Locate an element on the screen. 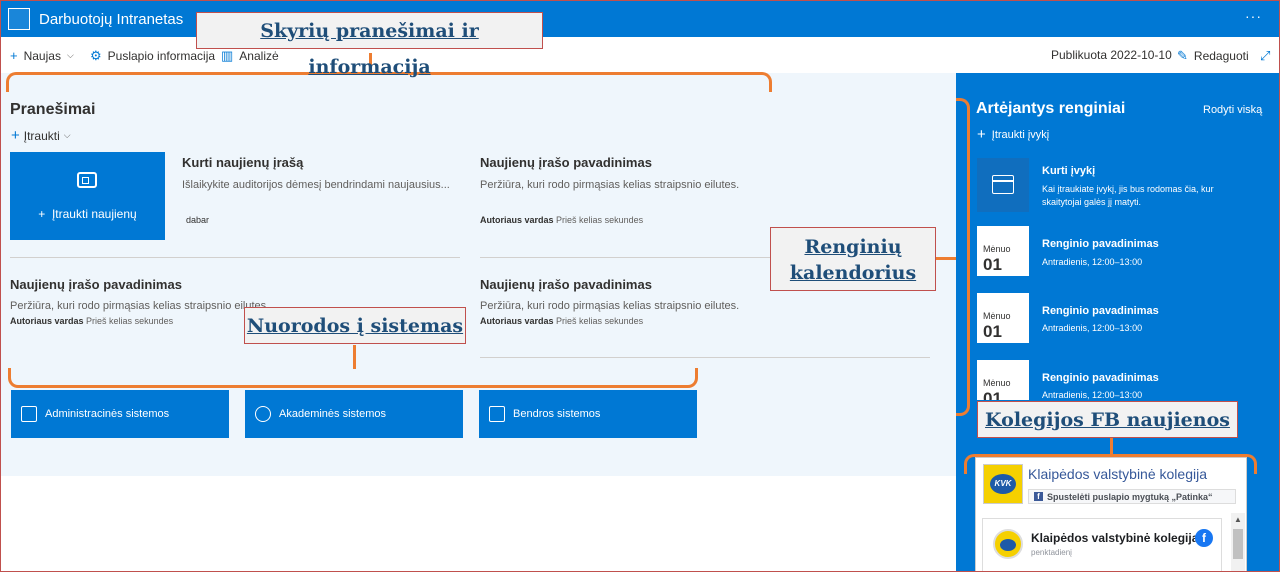 Image resolution: width=1280 pixels, height=572 pixels. events-add-button: + Įtraukti įvykį is located at coordinates (1013, 134).